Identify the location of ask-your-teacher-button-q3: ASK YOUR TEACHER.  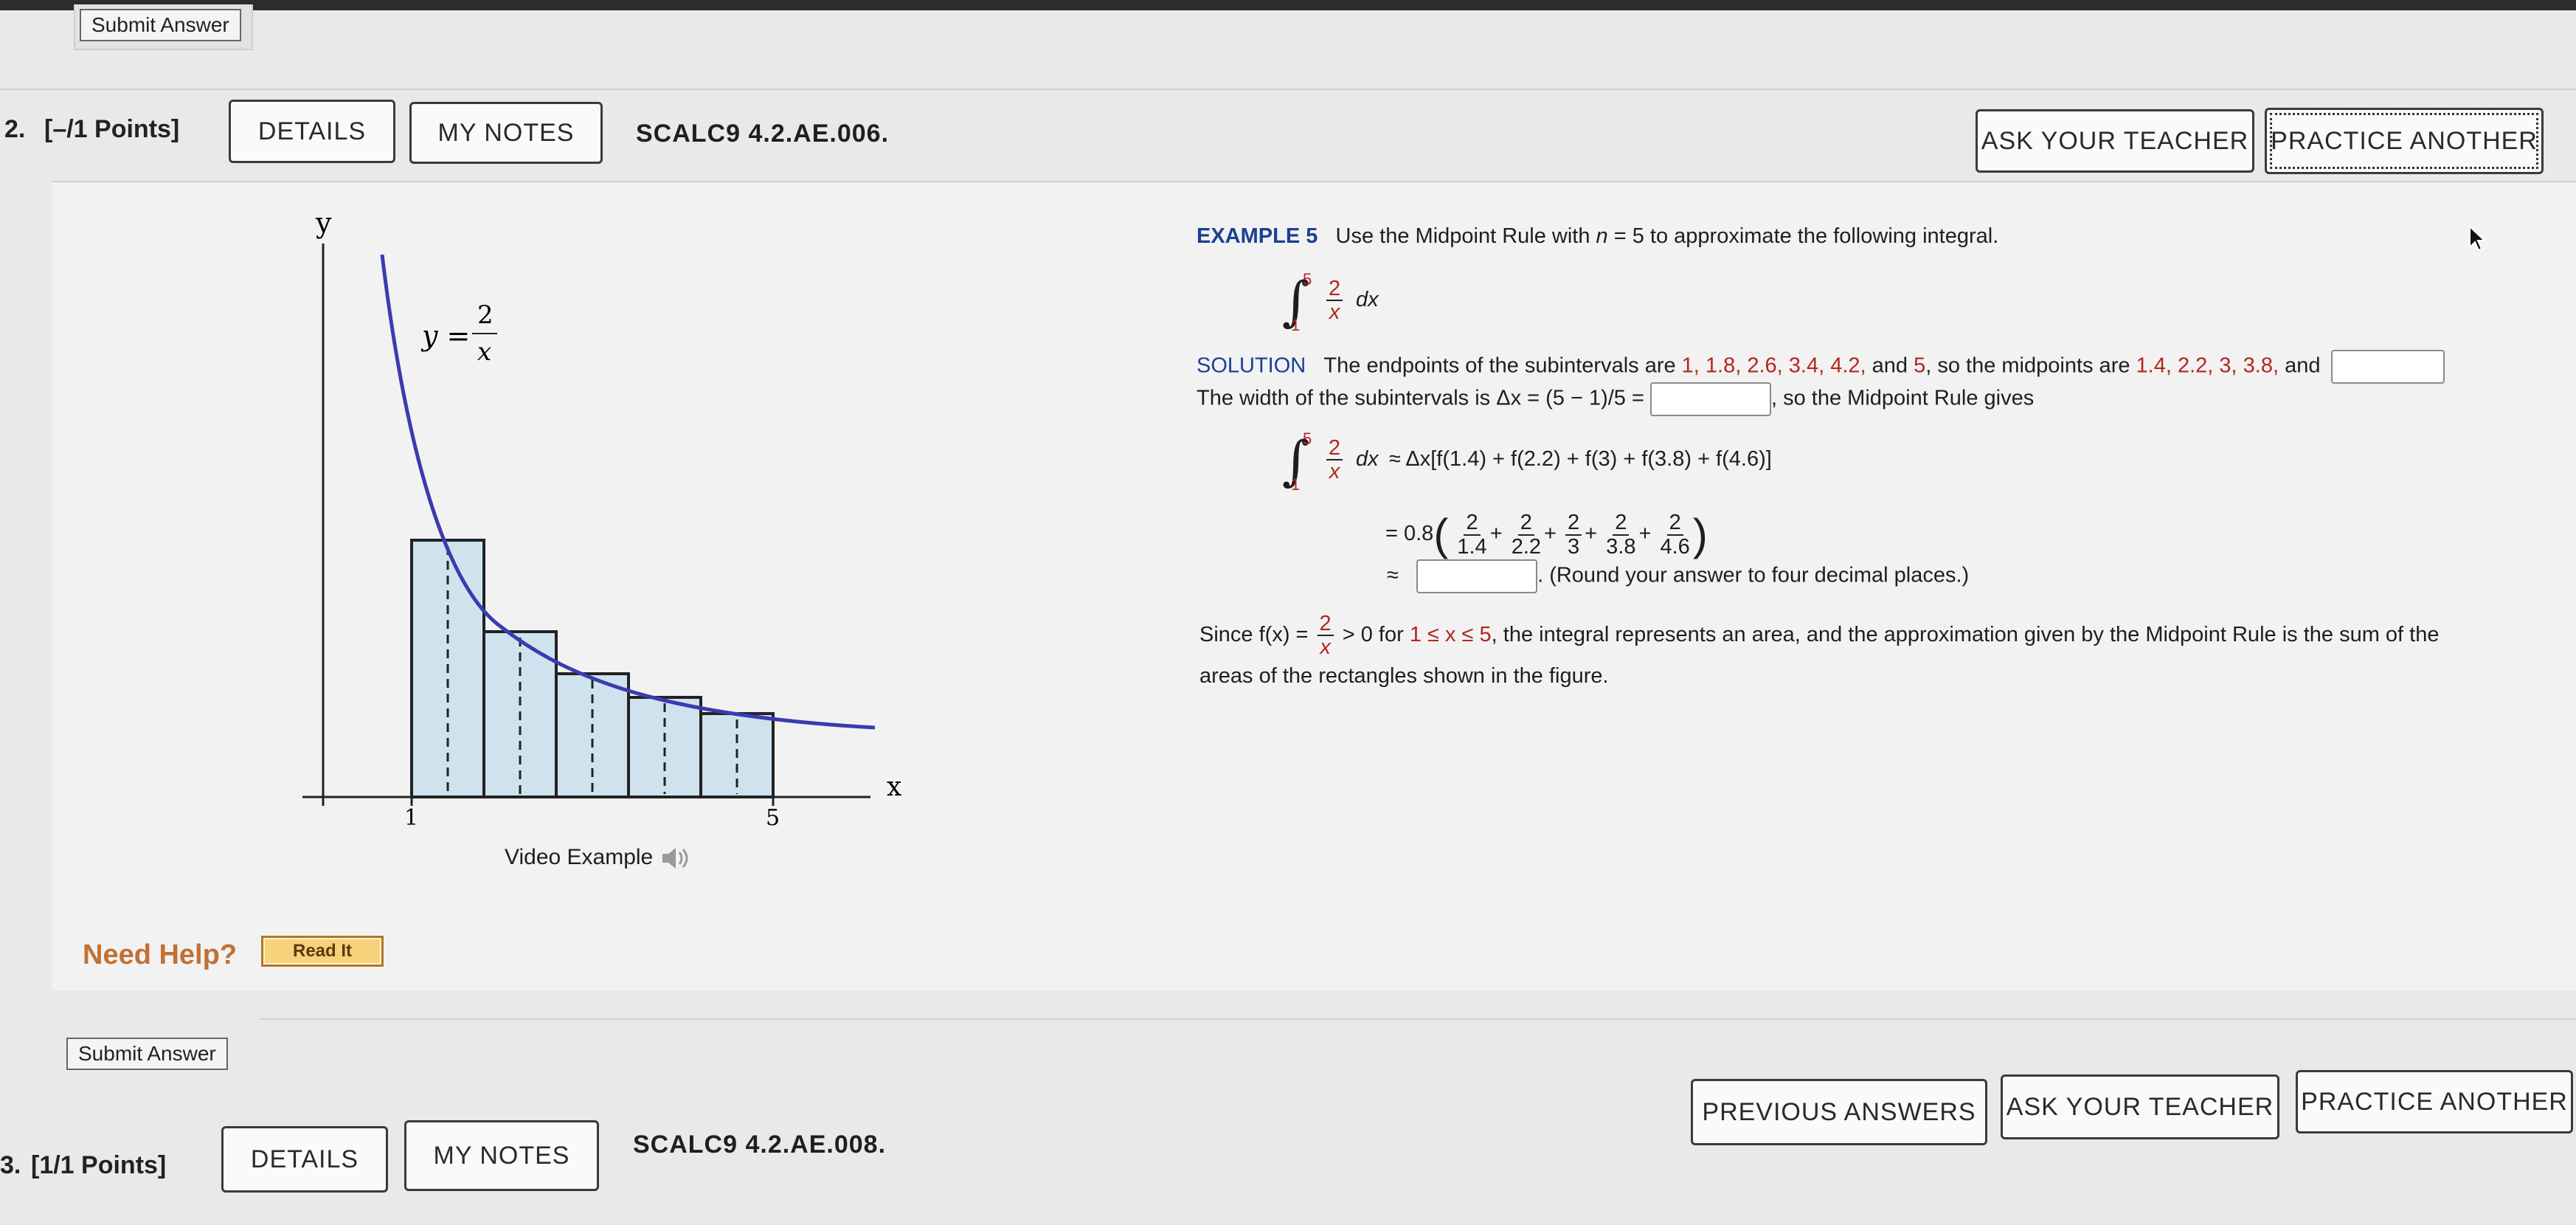
(2140, 1106).